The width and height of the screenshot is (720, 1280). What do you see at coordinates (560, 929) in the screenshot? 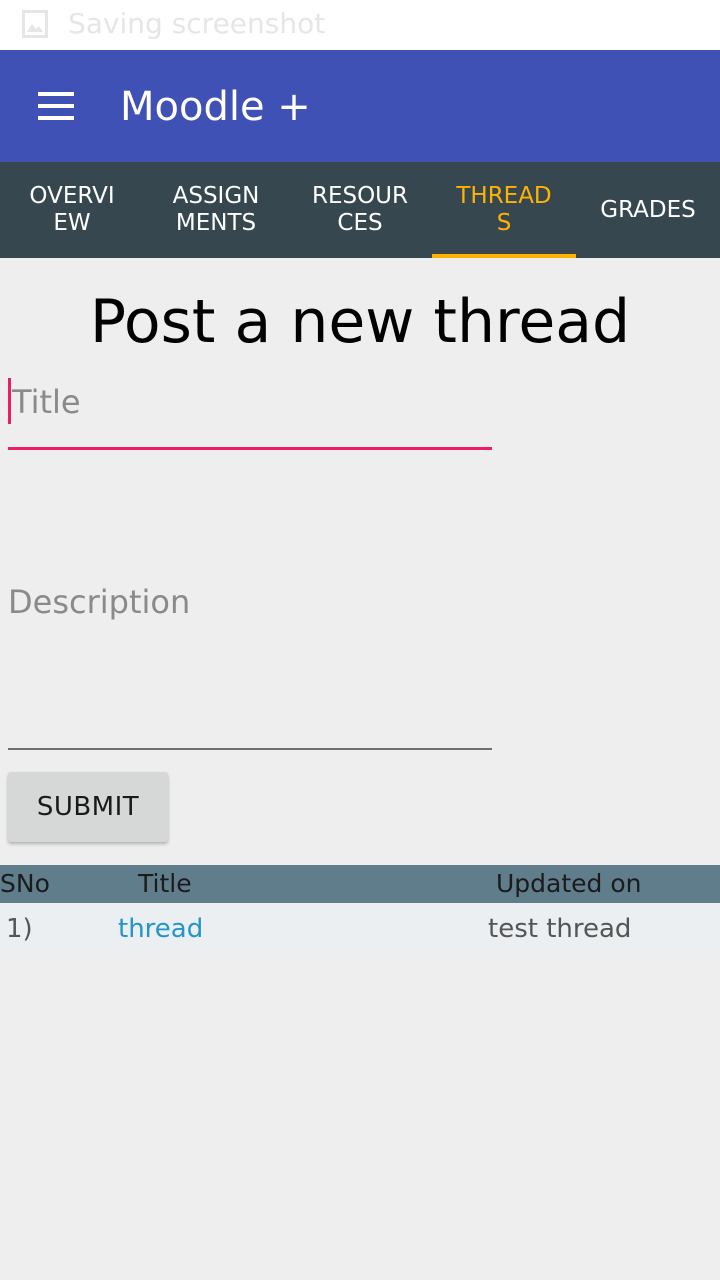
I see `row-updated: test thread` at bounding box center [560, 929].